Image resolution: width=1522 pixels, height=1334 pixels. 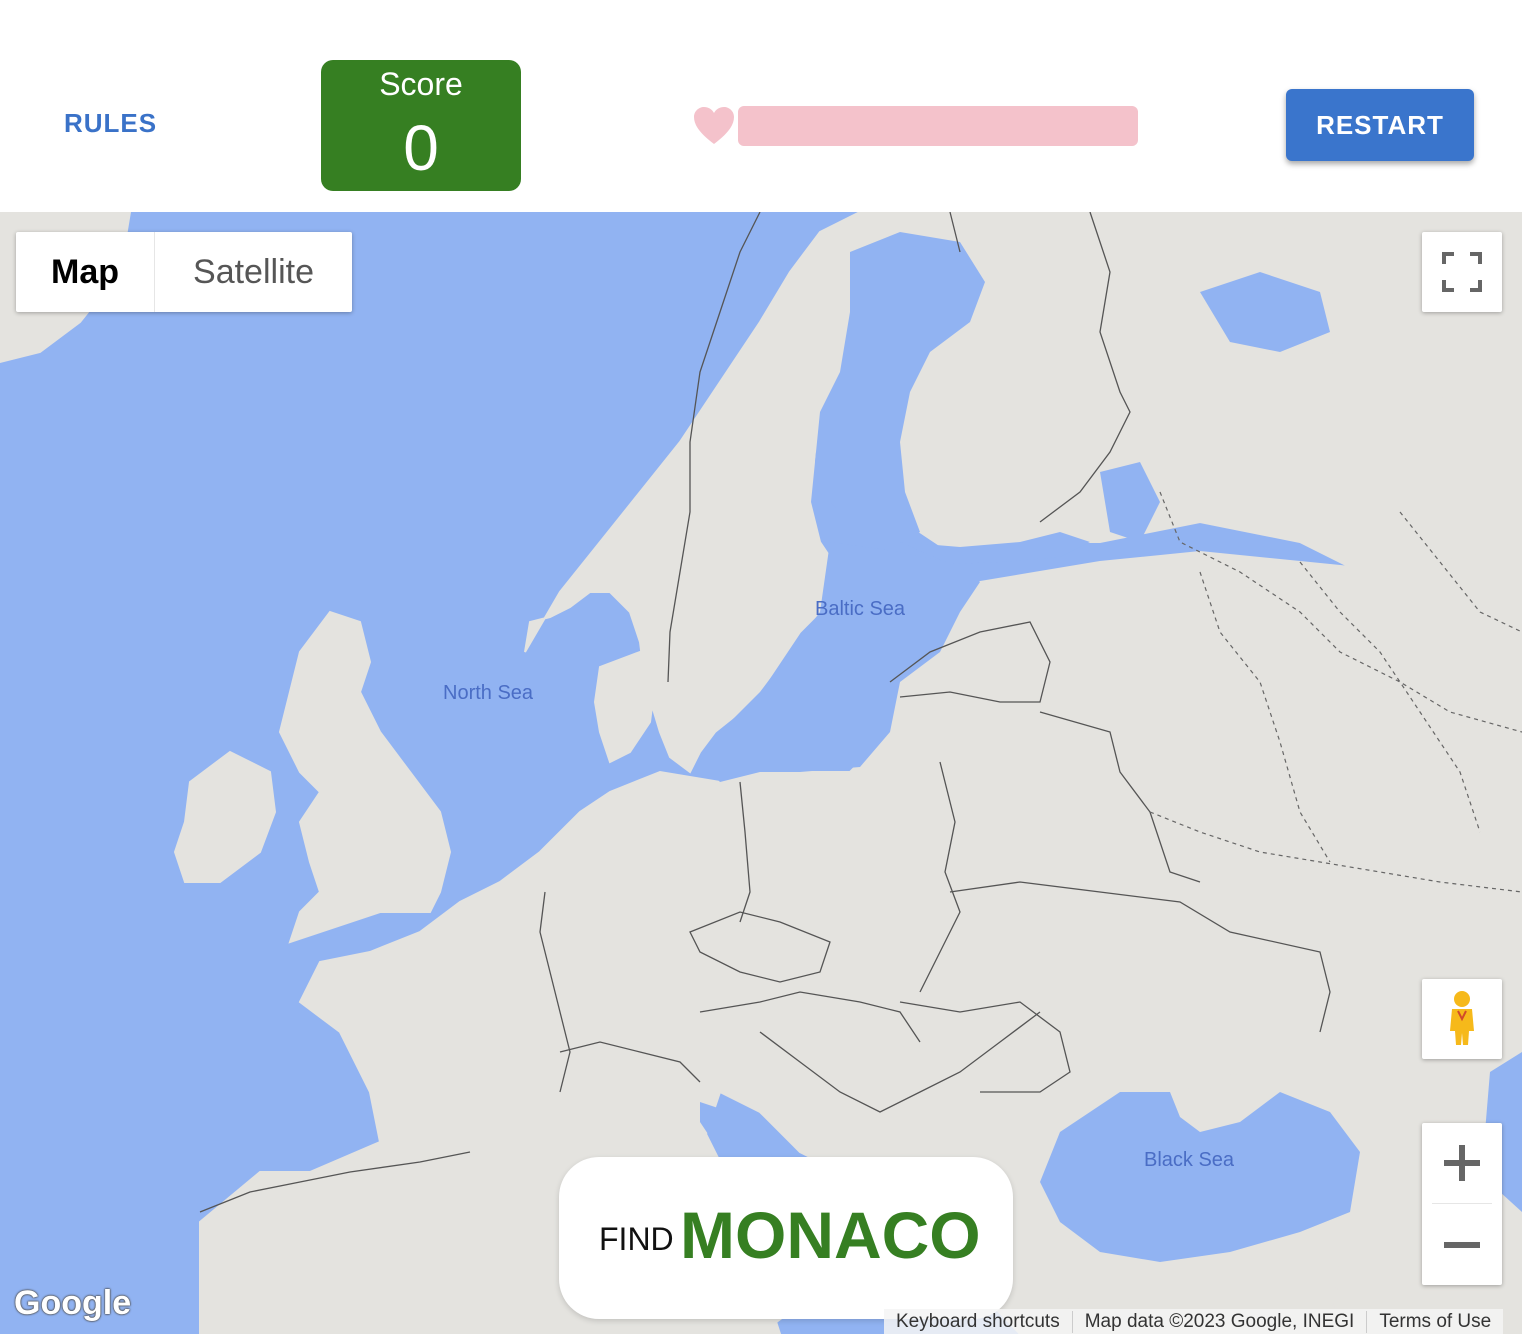 What do you see at coordinates (1189, 1160) in the screenshot?
I see `black-sea-label: Black Sea` at bounding box center [1189, 1160].